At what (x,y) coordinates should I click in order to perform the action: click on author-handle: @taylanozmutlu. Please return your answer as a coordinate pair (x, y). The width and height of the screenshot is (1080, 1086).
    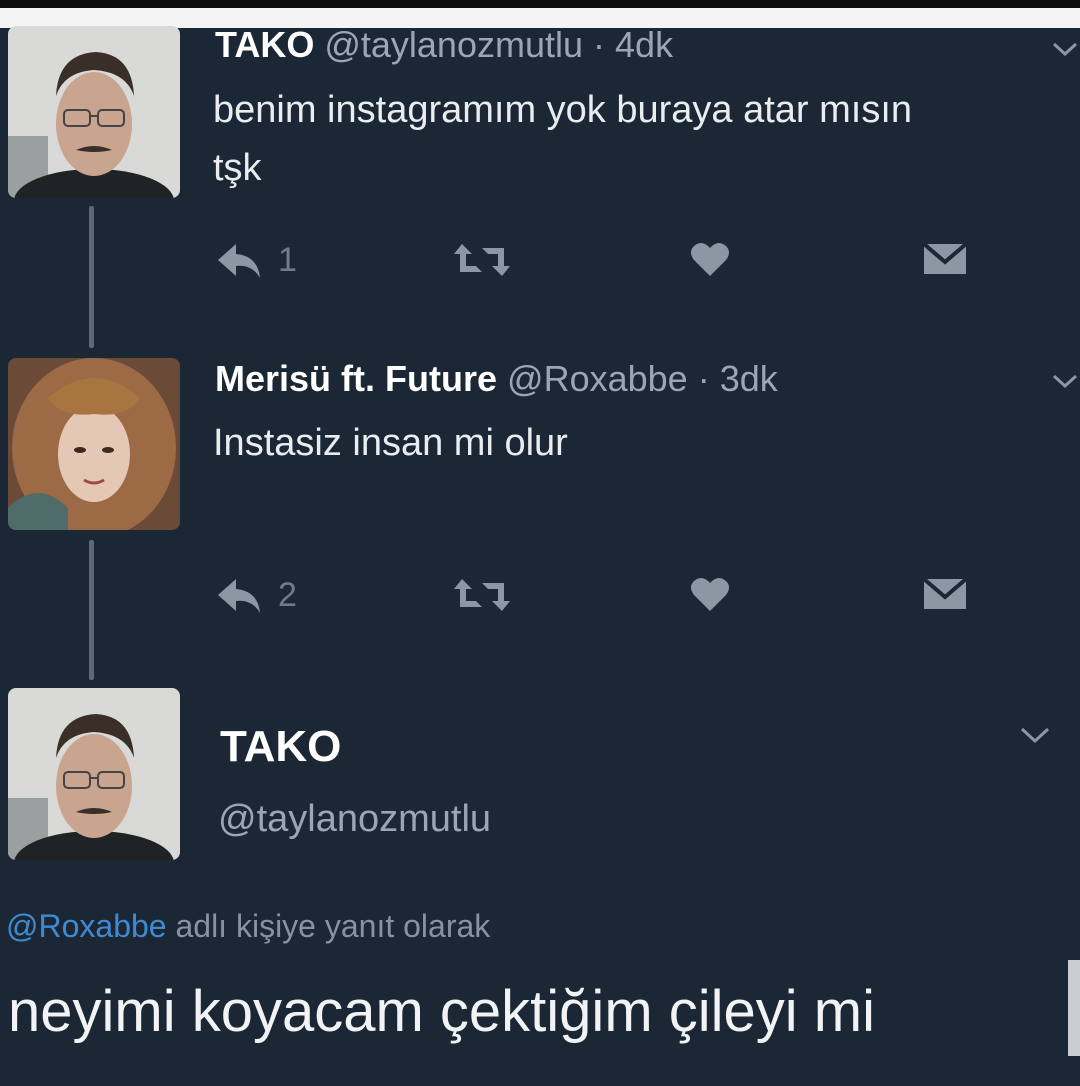
    Looking at the image, I should click on (453, 44).